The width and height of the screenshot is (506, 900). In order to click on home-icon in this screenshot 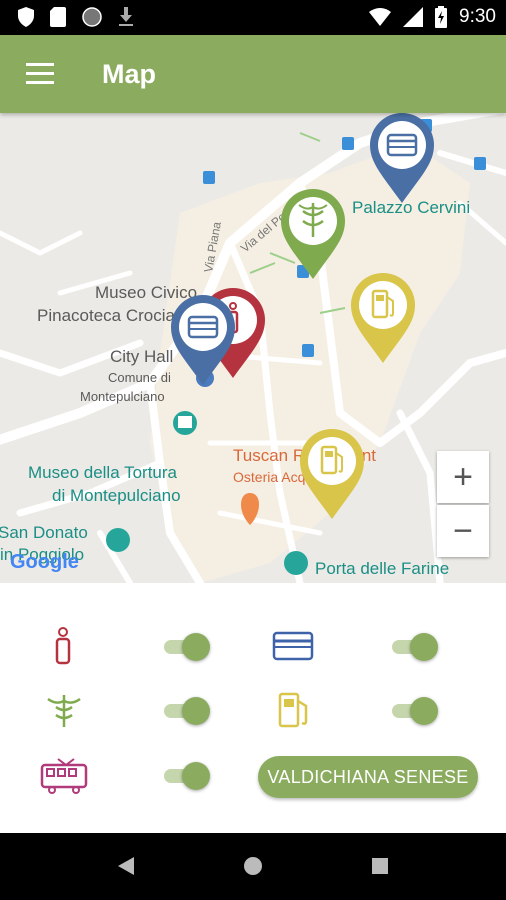, I will do `click(253, 866)`.